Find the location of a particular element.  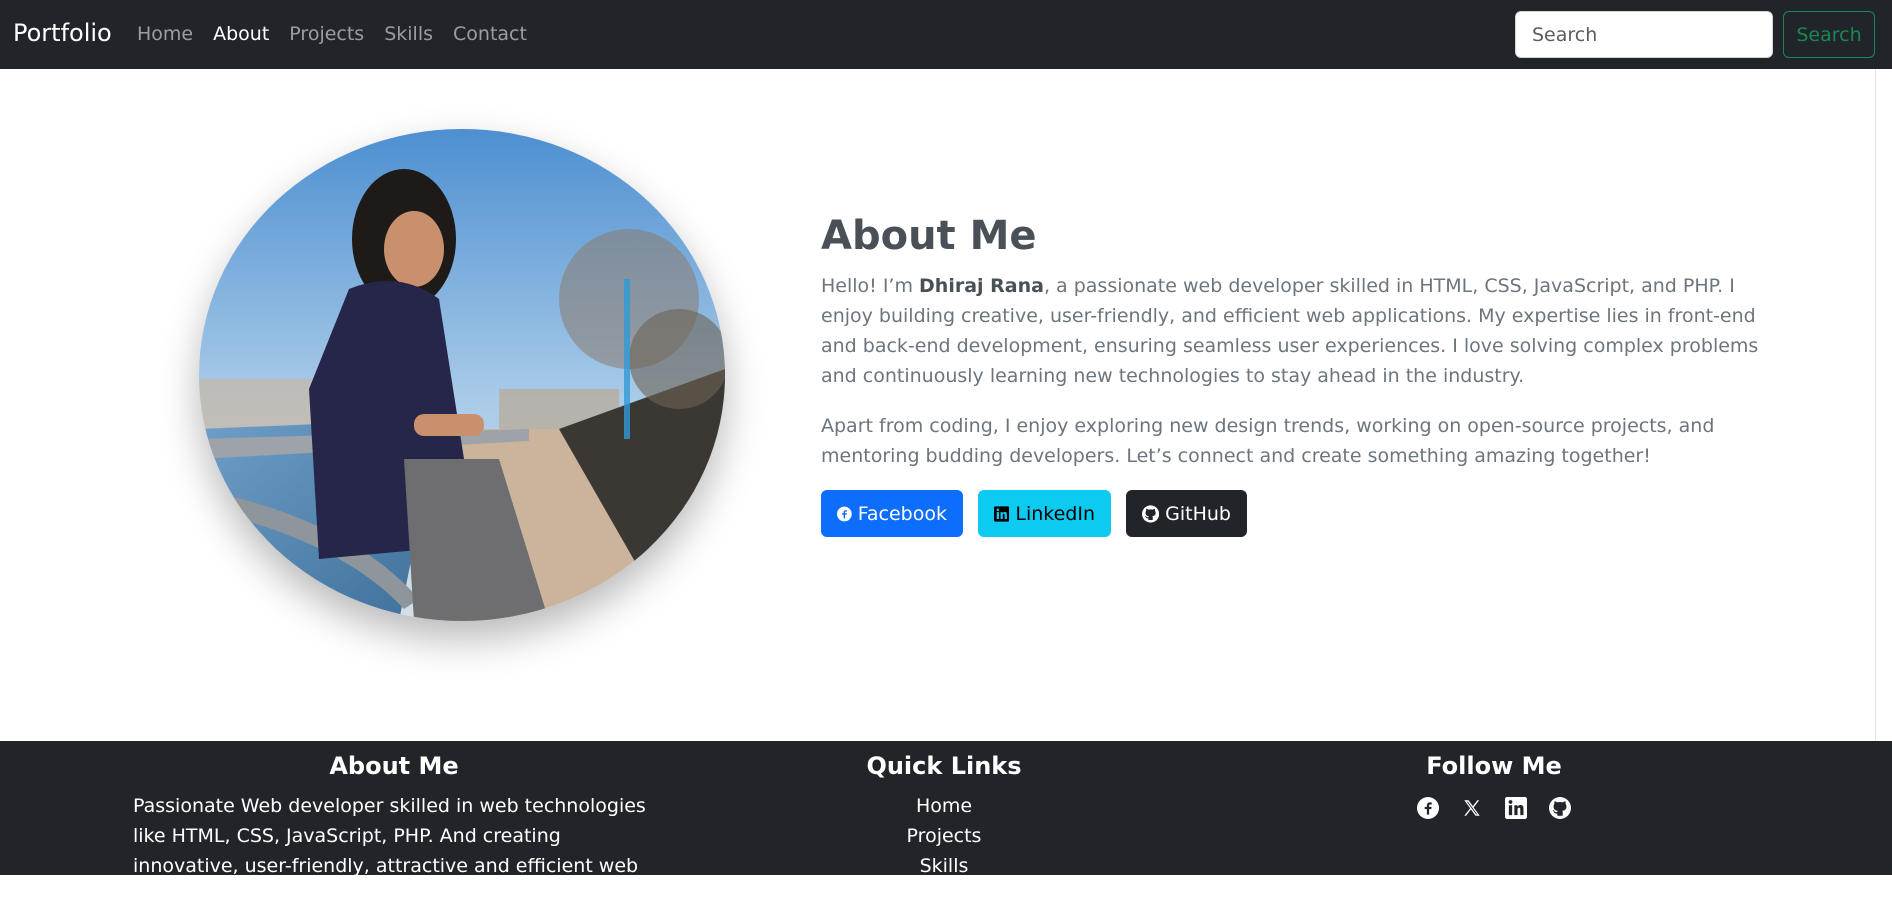

nav-link-home: Home is located at coordinates (165, 34).